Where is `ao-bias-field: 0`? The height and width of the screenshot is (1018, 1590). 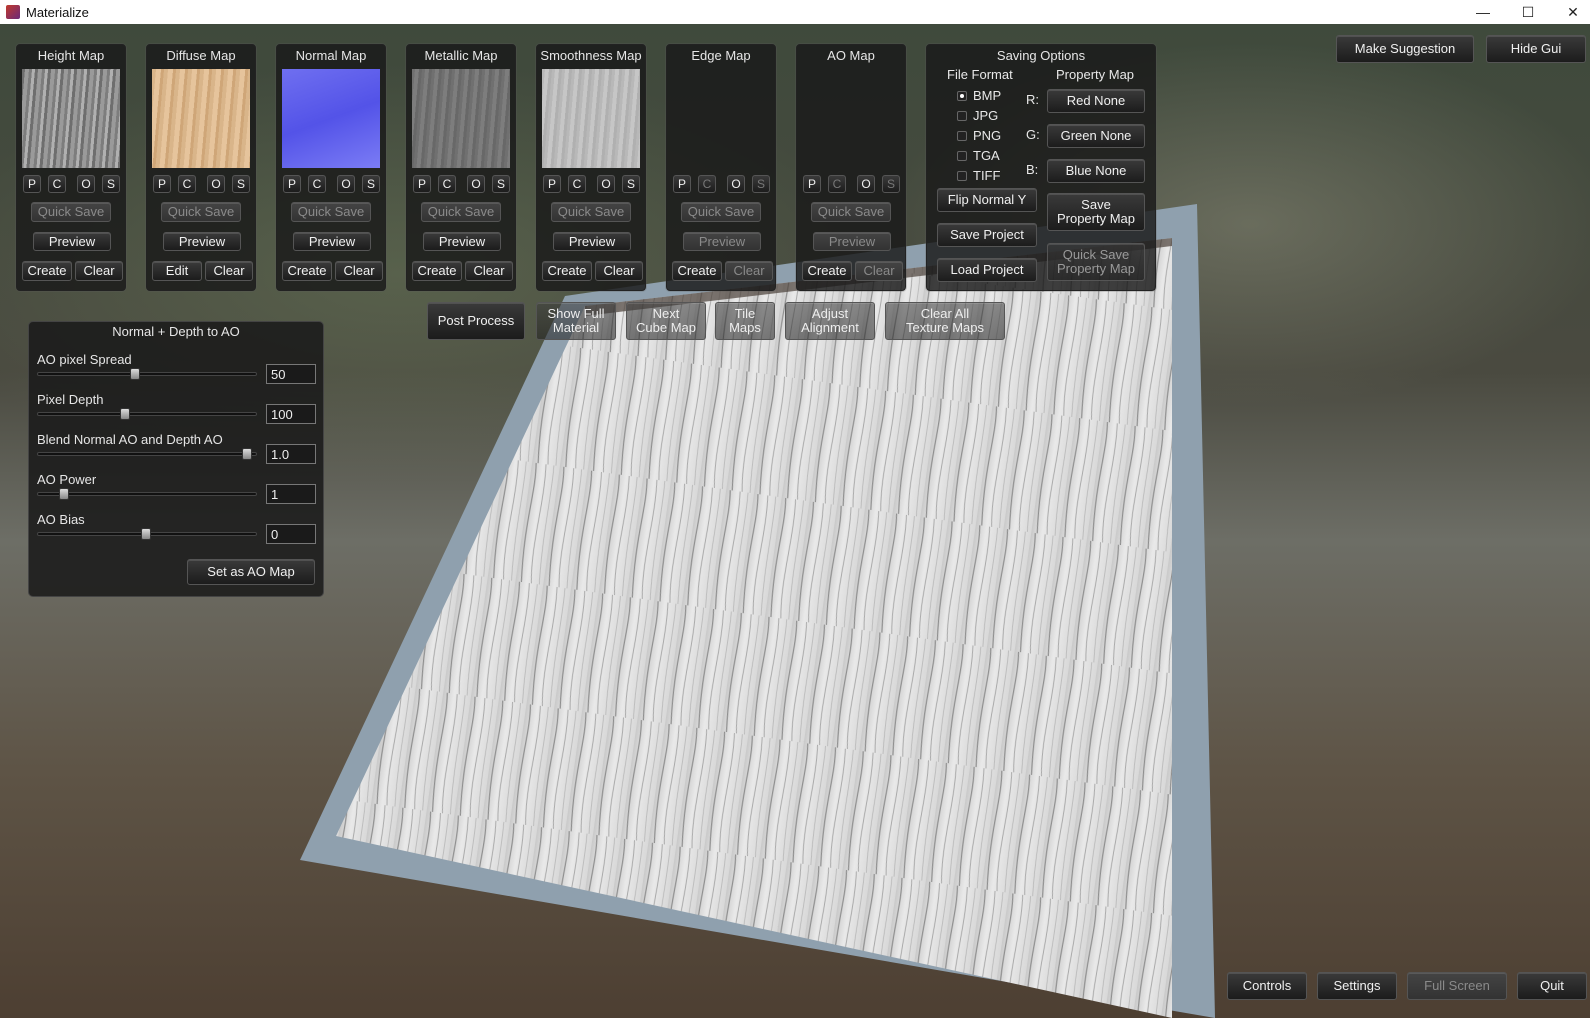 ao-bias-field: 0 is located at coordinates (291, 534).